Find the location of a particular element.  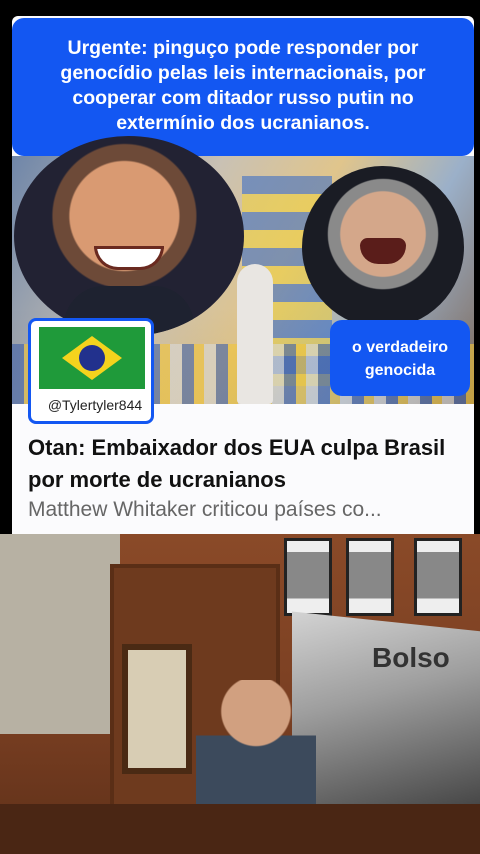

framed-picture is located at coordinates (157, 709).